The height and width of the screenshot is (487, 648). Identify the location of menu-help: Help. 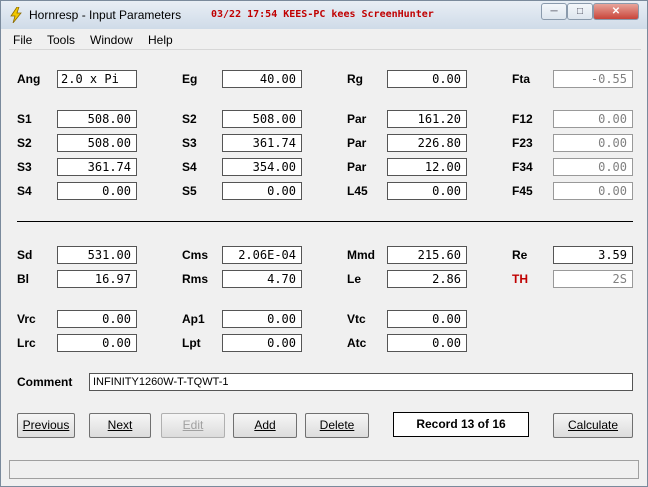
(160, 40).